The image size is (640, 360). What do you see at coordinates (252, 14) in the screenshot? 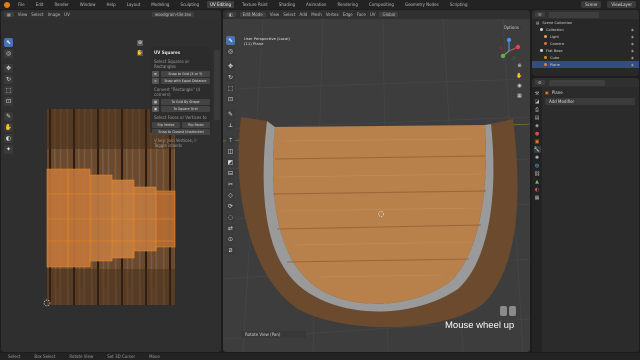
I see `mode-selector: Edit Mode` at bounding box center [252, 14].